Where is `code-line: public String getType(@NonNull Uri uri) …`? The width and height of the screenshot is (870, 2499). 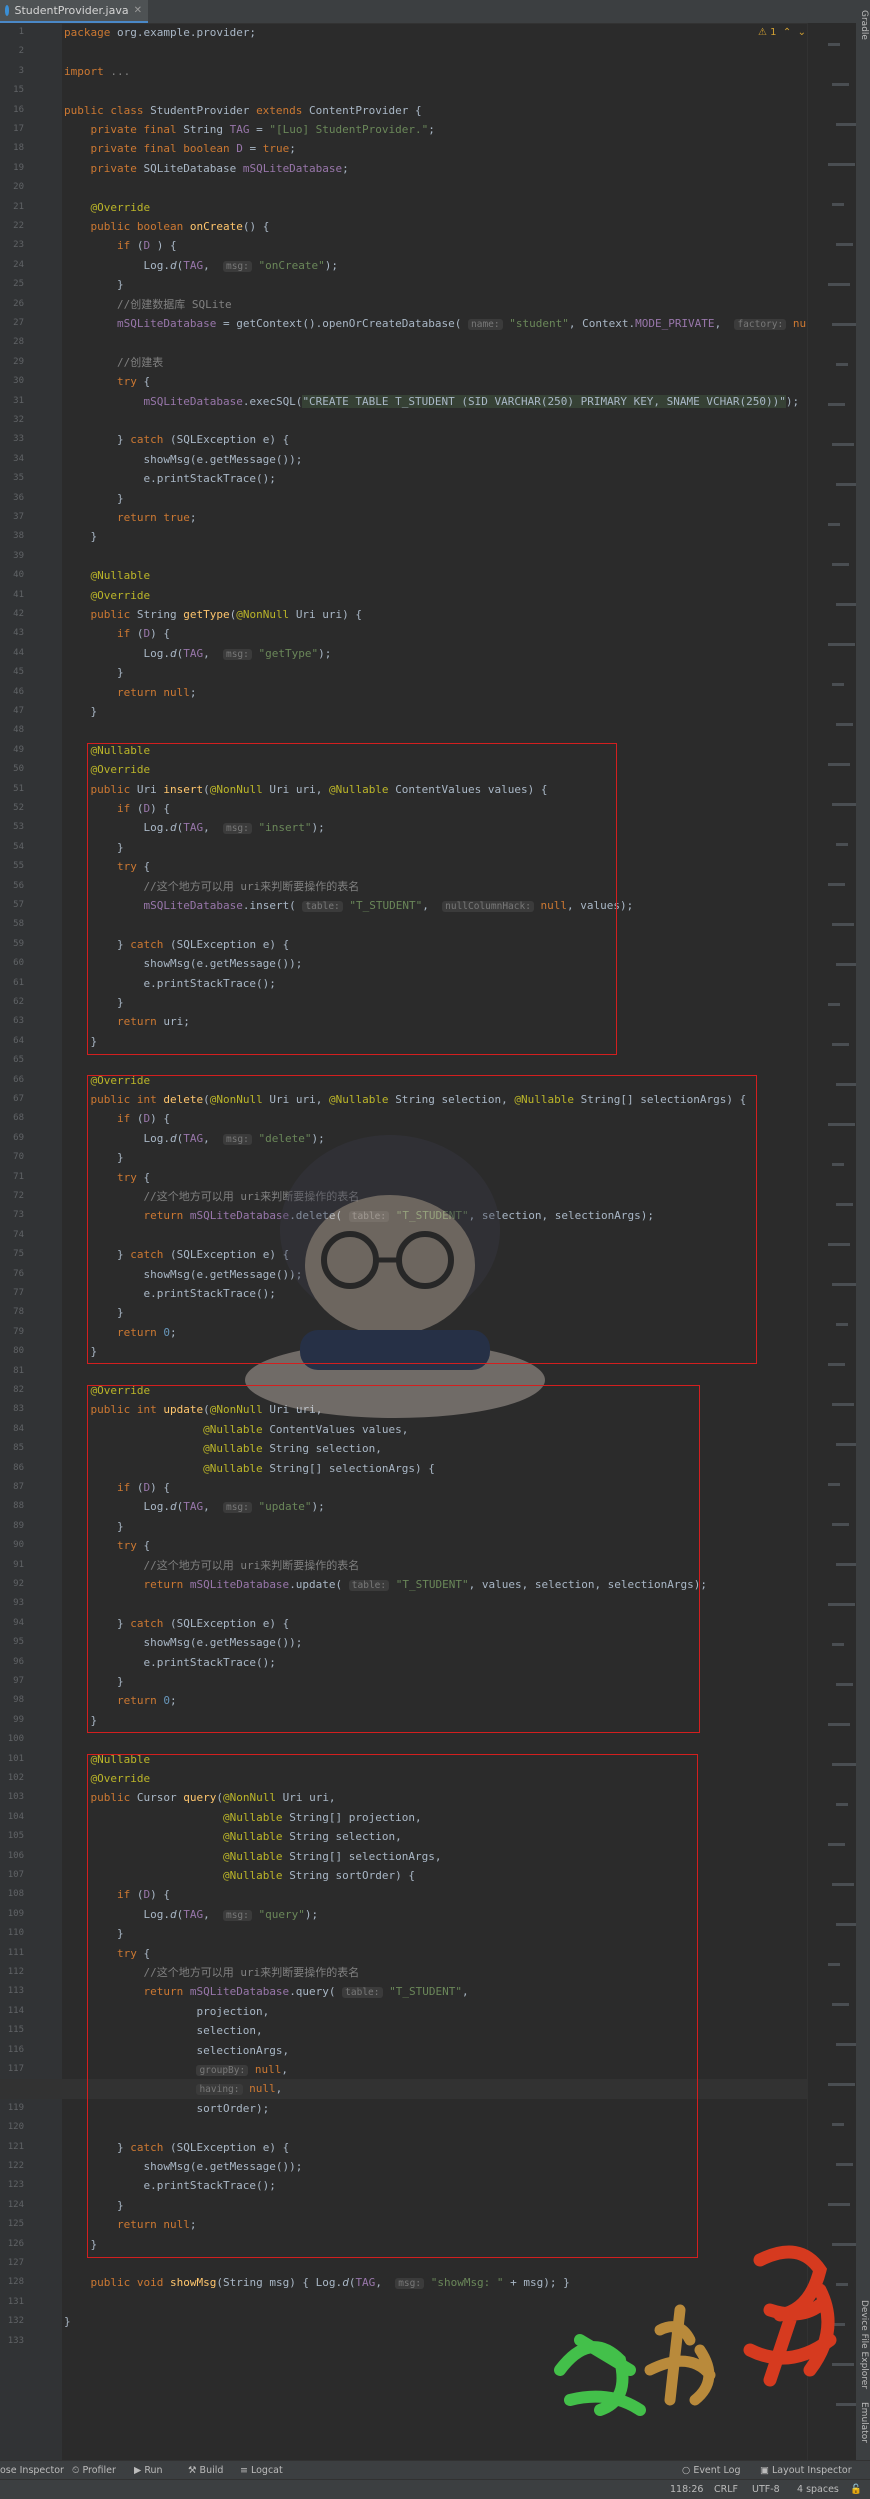
code-line: public String getType(@NonNull Uri uri) … is located at coordinates (181, 614).